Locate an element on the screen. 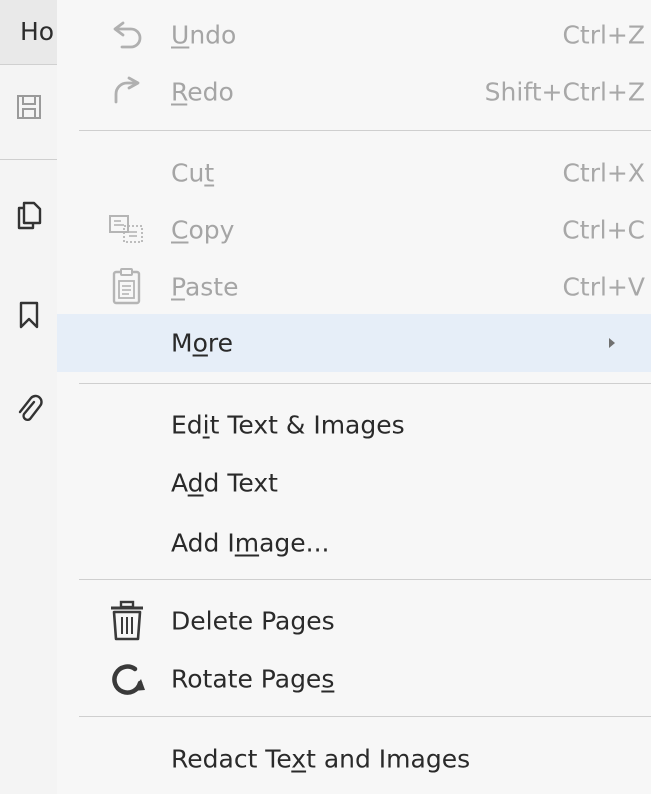 Image resolution: width=651 pixels, height=794 pixels. menu-item-redact-text-images: Redact Text and Images is located at coordinates (354, 759).